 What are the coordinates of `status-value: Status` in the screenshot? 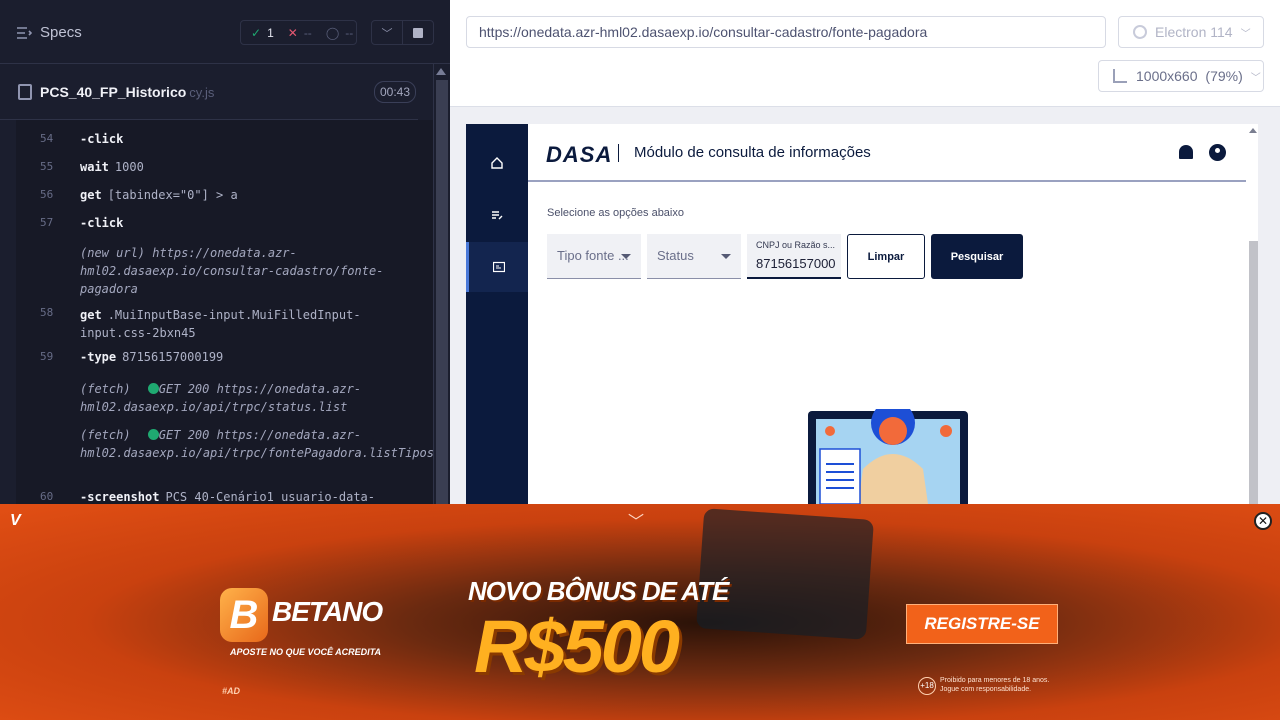 It's located at (675, 255).